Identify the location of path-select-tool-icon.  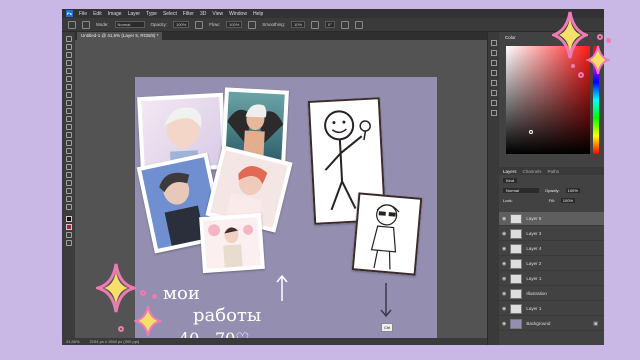
(68, 175).